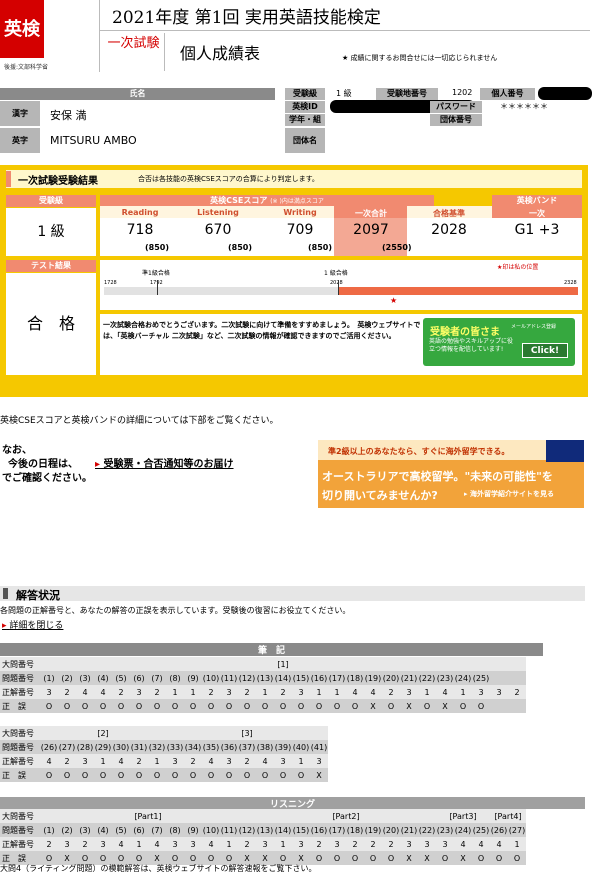  Describe the element at coordinates (51, 266) in the screenshot. I see `test-label: テスト結果` at that location.